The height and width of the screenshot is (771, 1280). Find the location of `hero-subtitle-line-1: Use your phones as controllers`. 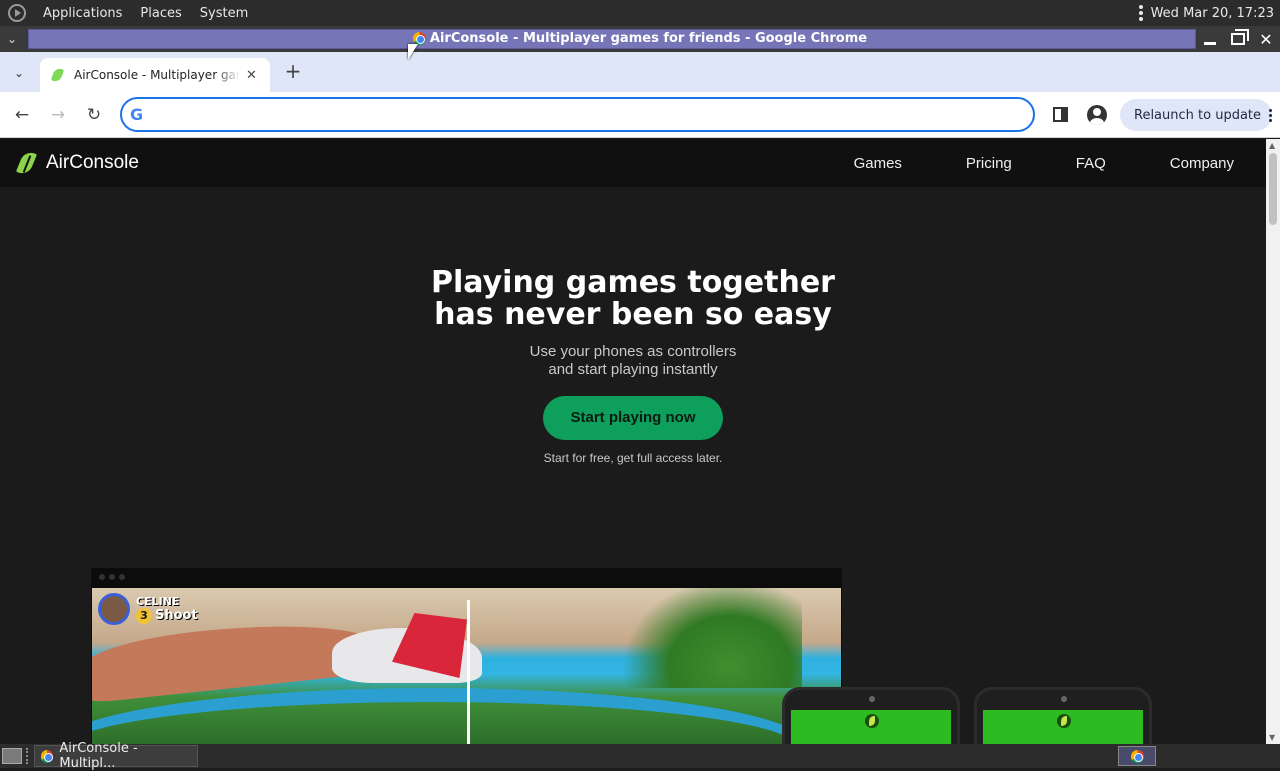

hero-subtitle-line-1: Use your phones as controllers is located at coordinates (633, 351).